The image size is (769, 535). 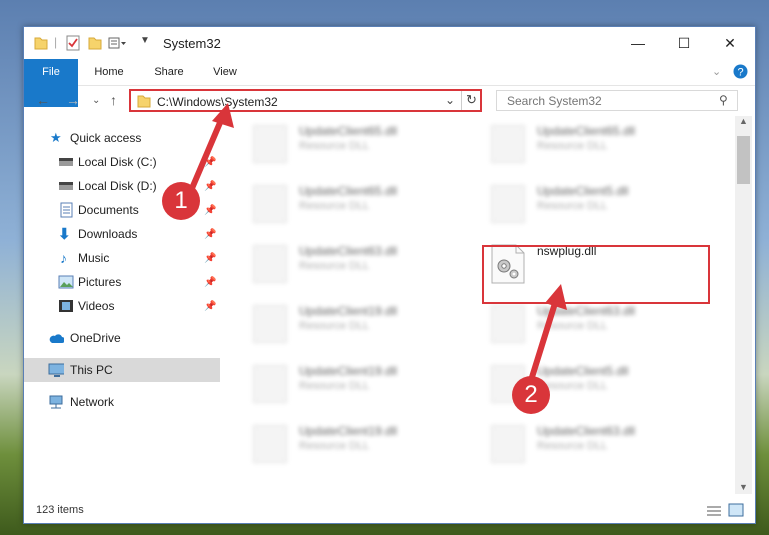 I want to click on step-2-badge: 2, so click(x=531, y=395).